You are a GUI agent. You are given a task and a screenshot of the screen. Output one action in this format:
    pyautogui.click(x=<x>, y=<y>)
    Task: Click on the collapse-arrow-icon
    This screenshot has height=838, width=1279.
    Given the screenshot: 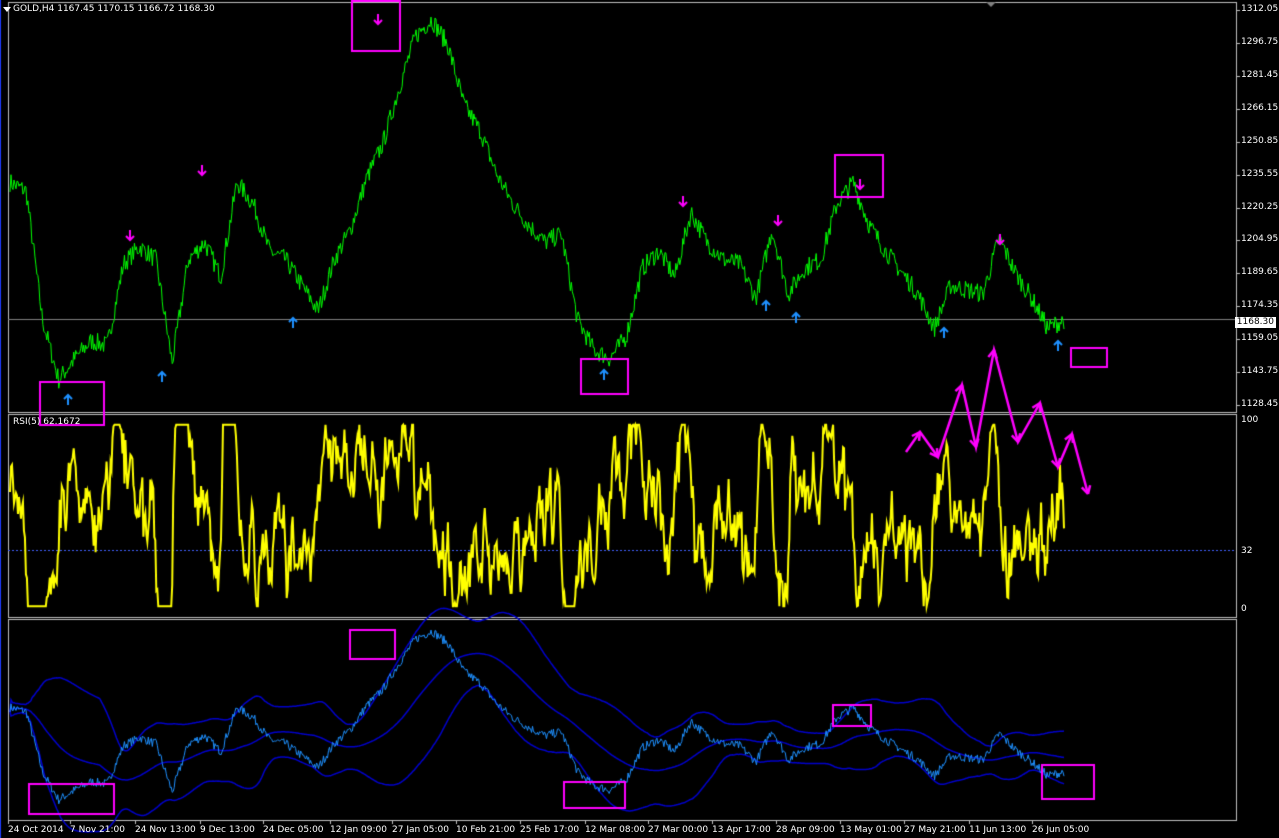 What is the action you would take?
    pyautogui.click(x=7, y=9)
    